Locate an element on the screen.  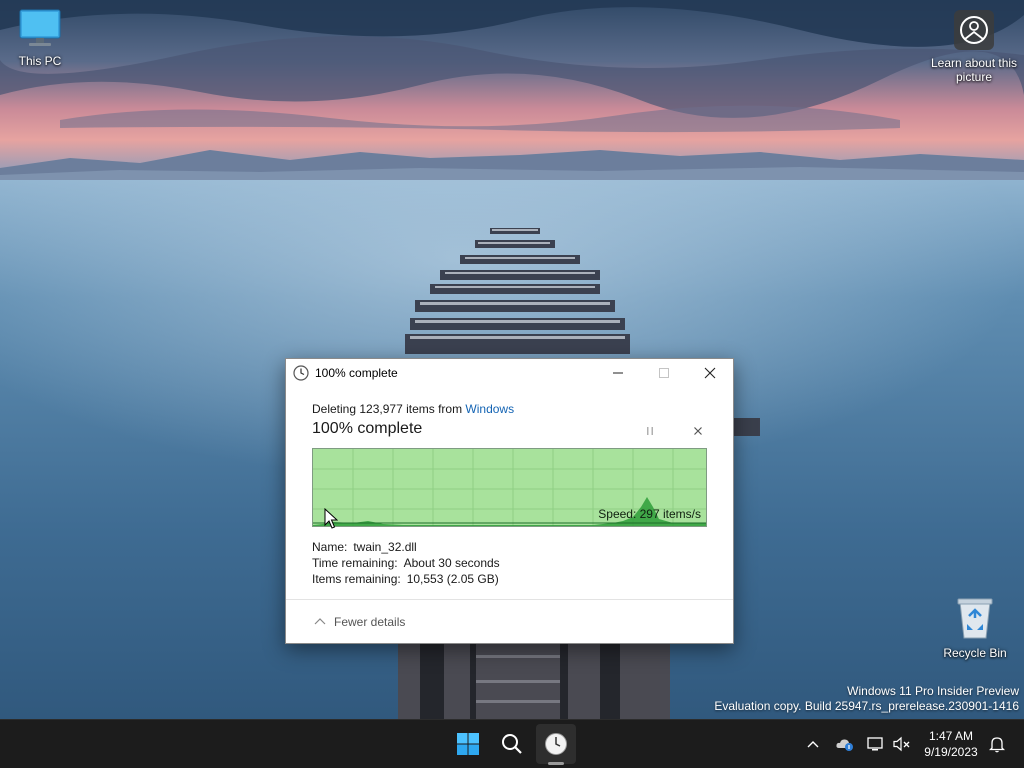
onedrive-tray-button is located at coordinates (845, 744).